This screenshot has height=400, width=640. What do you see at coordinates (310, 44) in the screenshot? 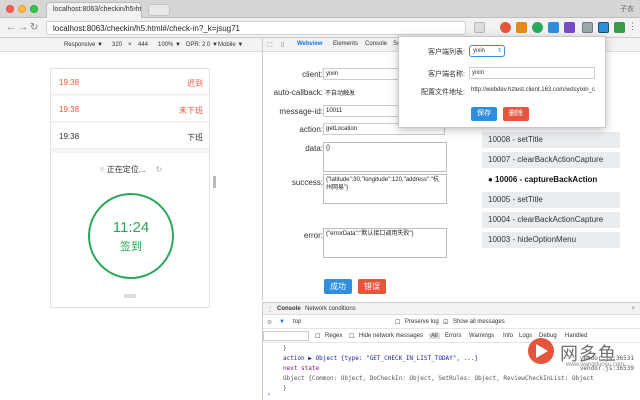
I see `tab-webview: Webview` at bounding box center [310, 44].